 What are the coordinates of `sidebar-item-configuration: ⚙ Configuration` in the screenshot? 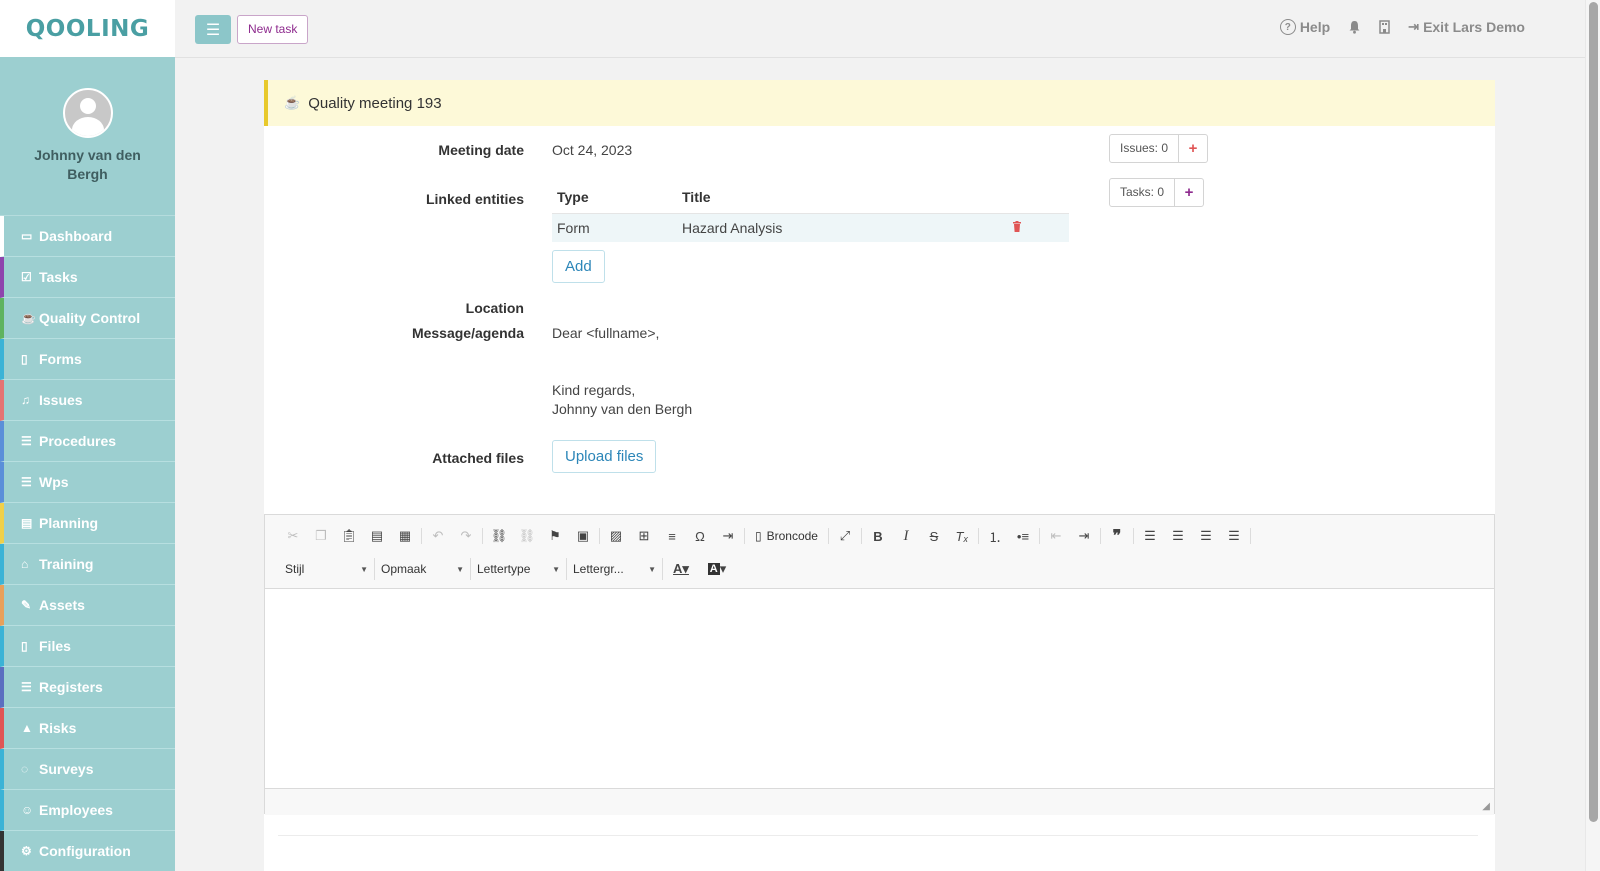 It's located at (87, 851).